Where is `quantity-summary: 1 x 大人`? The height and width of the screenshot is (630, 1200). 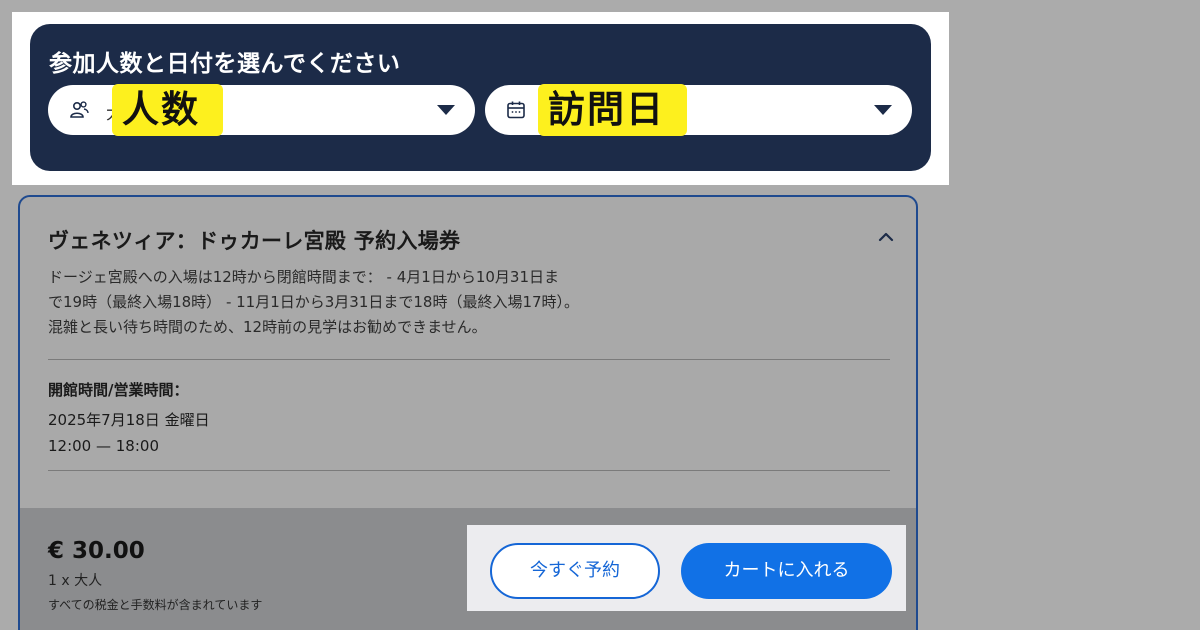 quantity-summary: 1 x 大人 is located at coordinates (75, 581).